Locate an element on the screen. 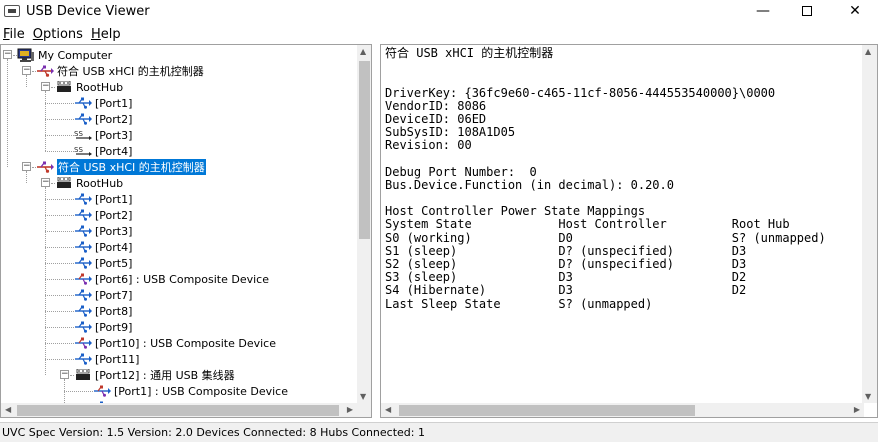  menu-help-label: elp is located at coordinates (110, 34).